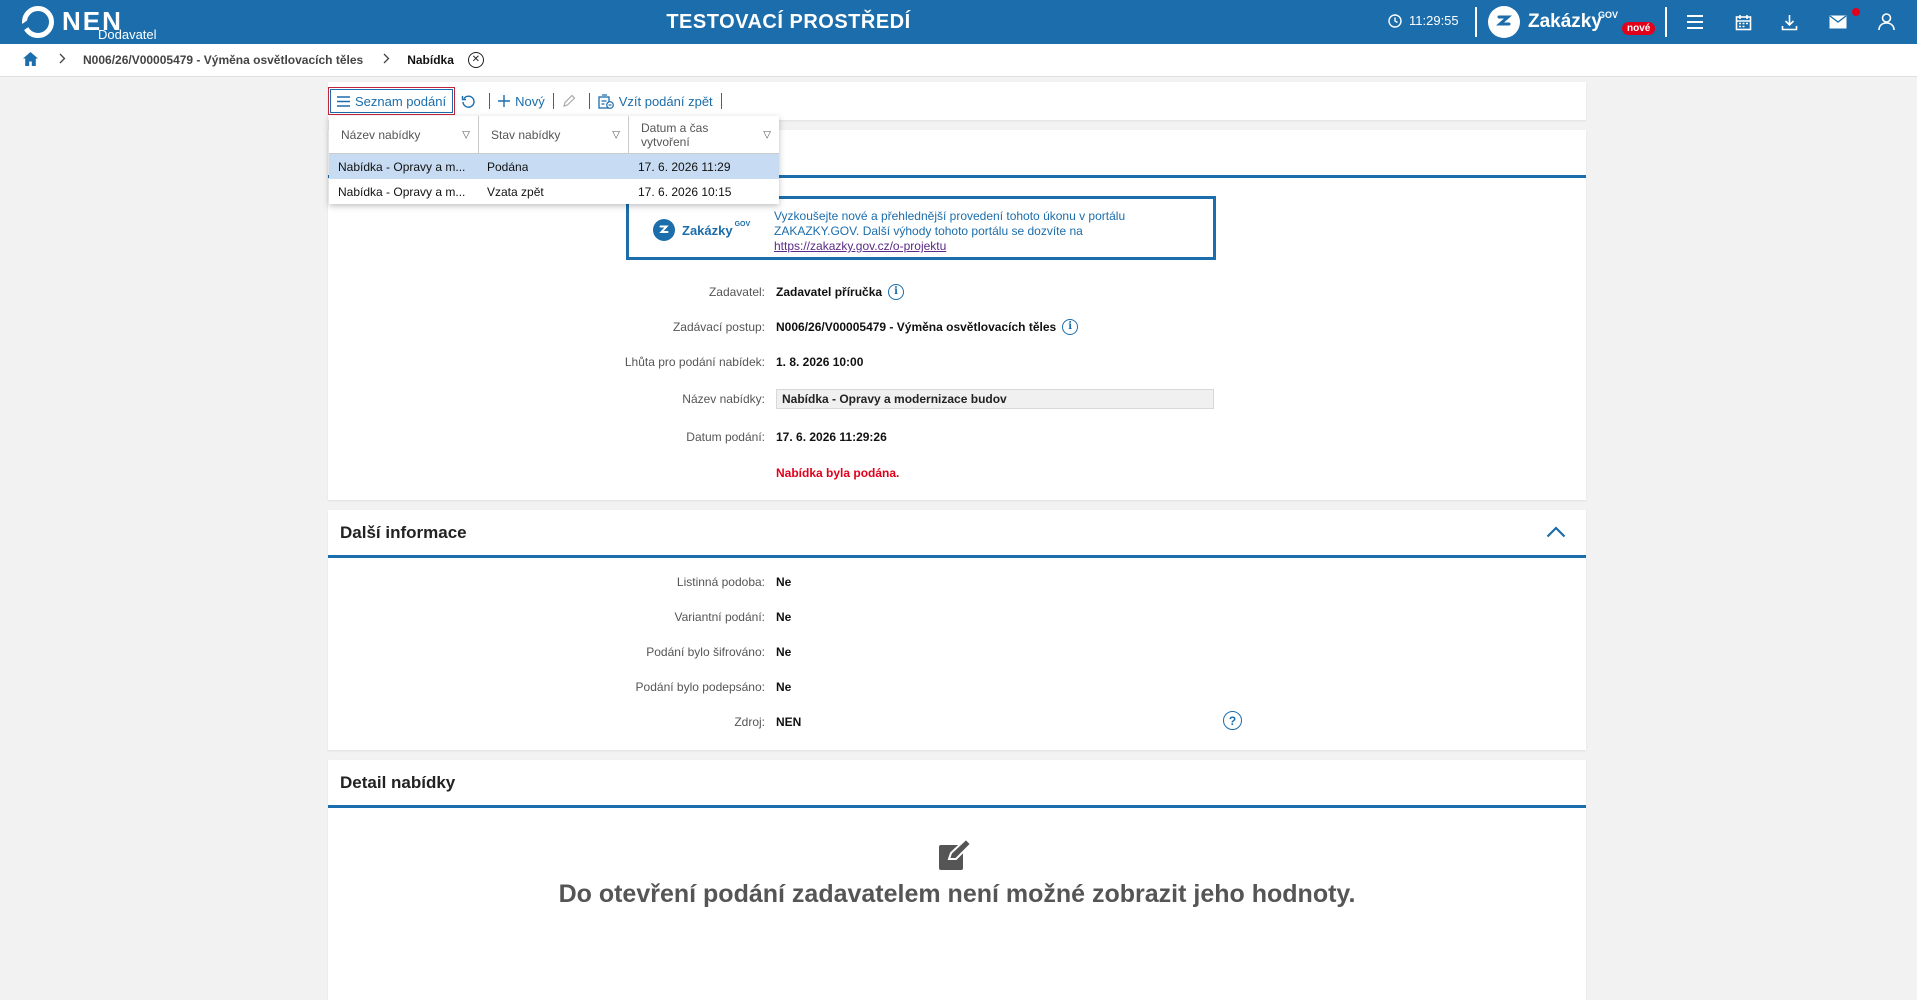  Describe the element at coordinates (957, 687) in the screenshot. I see `field-row-podepsano: Podání bylo podepsáno: Ne` at that location.